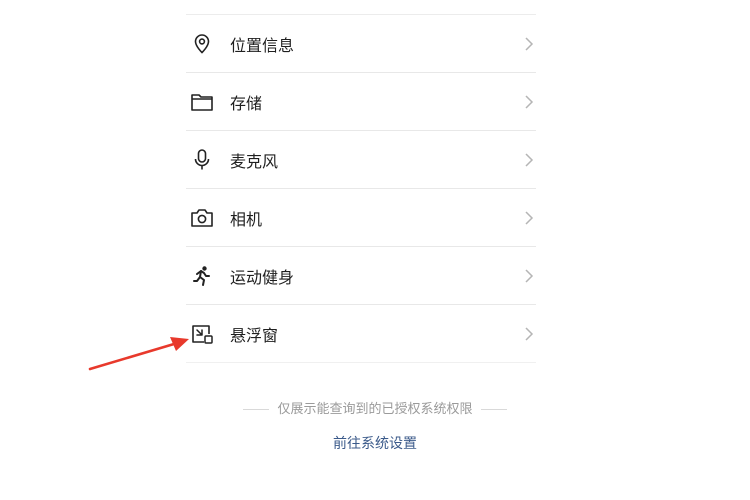 The image size is (750, 500). I want to click on microphone-icon, so click(202, 160).